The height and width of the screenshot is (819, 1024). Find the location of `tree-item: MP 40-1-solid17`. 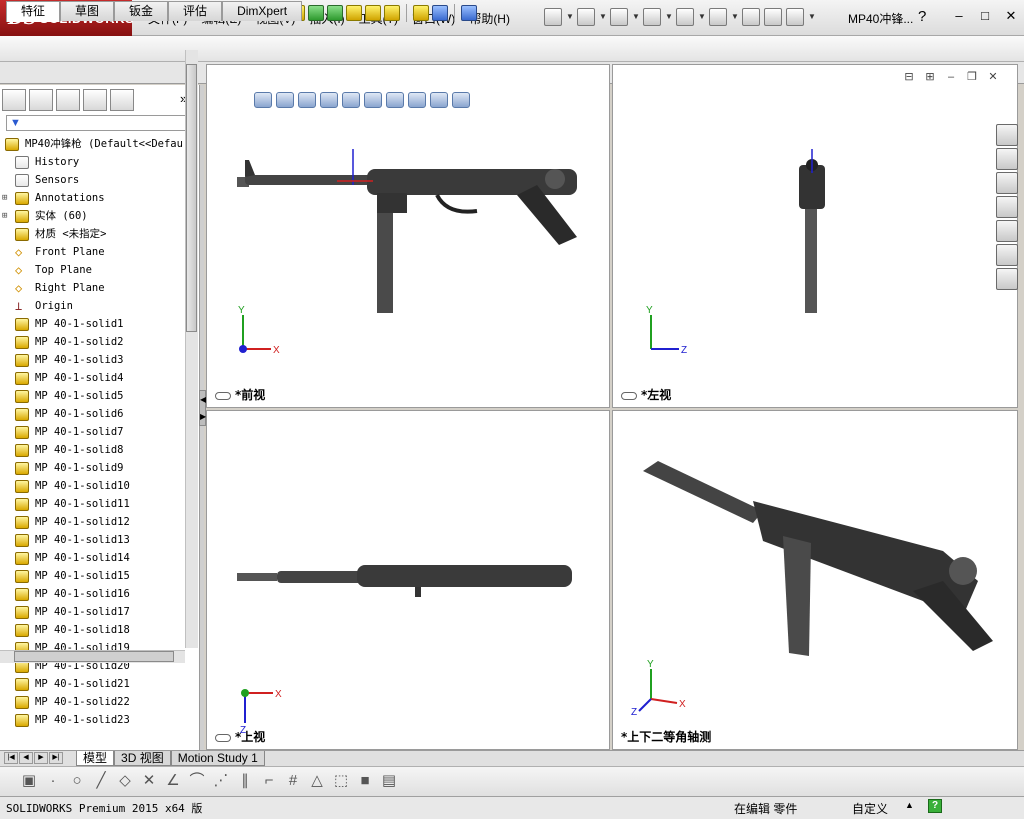

tree-item: MP 40-1-solid17 is located at coordinates (93, 612).